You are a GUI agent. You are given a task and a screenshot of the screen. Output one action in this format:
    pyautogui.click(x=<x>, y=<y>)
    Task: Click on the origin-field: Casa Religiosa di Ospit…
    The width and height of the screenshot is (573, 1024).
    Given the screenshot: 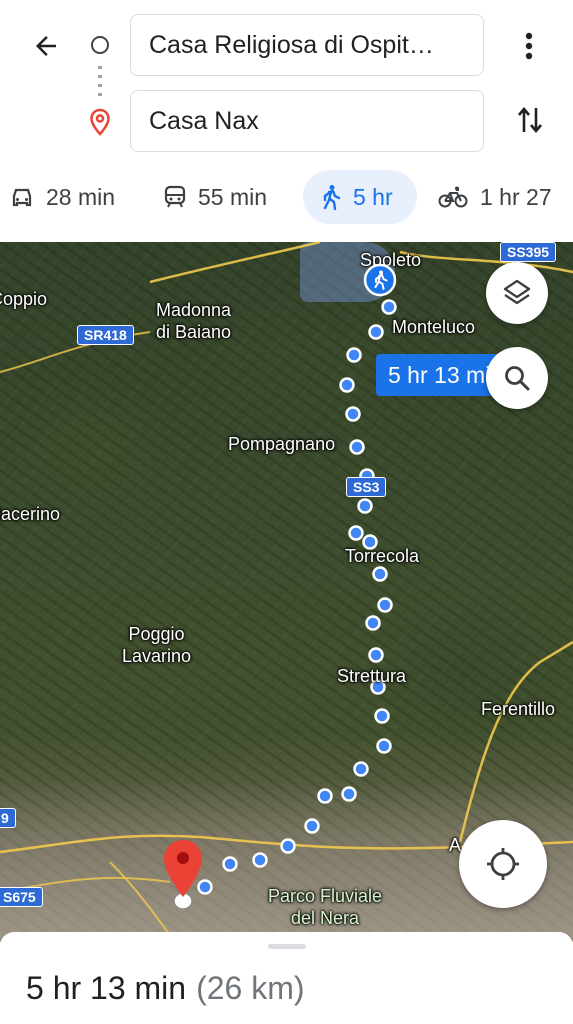 What is the action you would take?
    pyautogui.click(x=307, y=45)
    